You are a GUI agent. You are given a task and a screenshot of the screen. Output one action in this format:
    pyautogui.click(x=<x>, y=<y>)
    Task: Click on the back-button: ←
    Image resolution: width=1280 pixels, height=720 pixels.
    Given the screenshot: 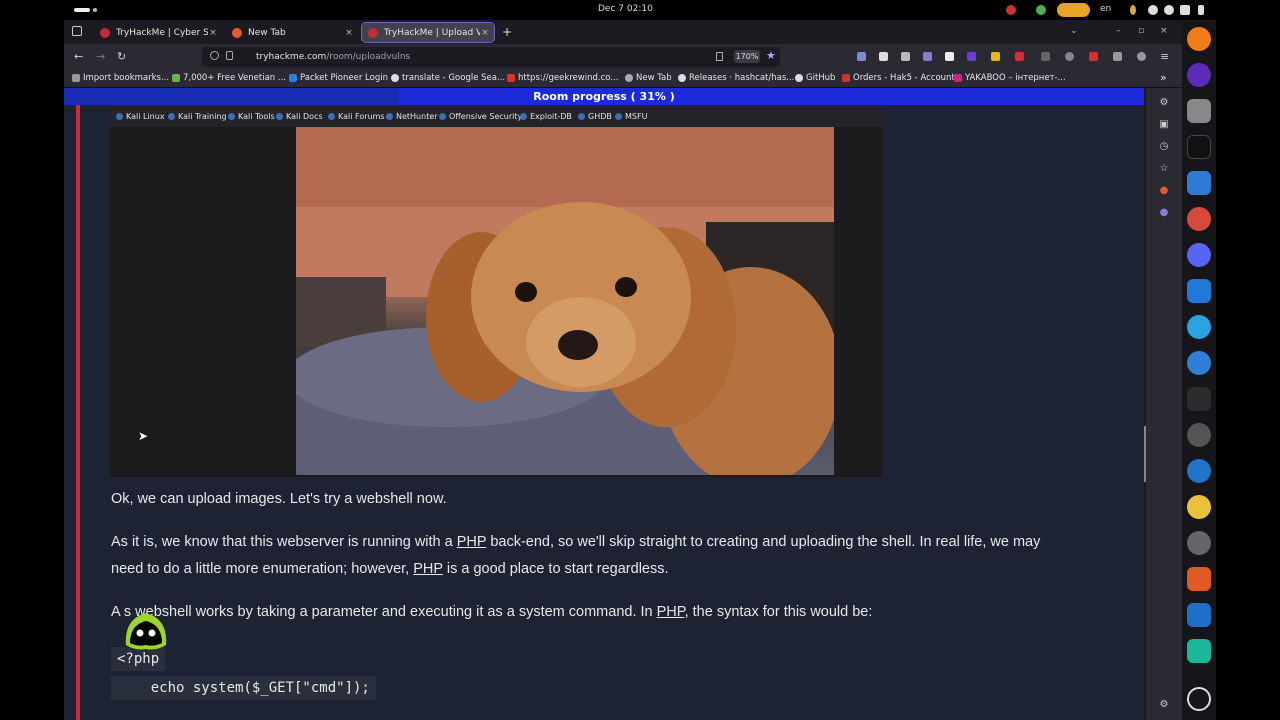 What is the action you would take?
    pyautogui.click(x=78, y=56)
    